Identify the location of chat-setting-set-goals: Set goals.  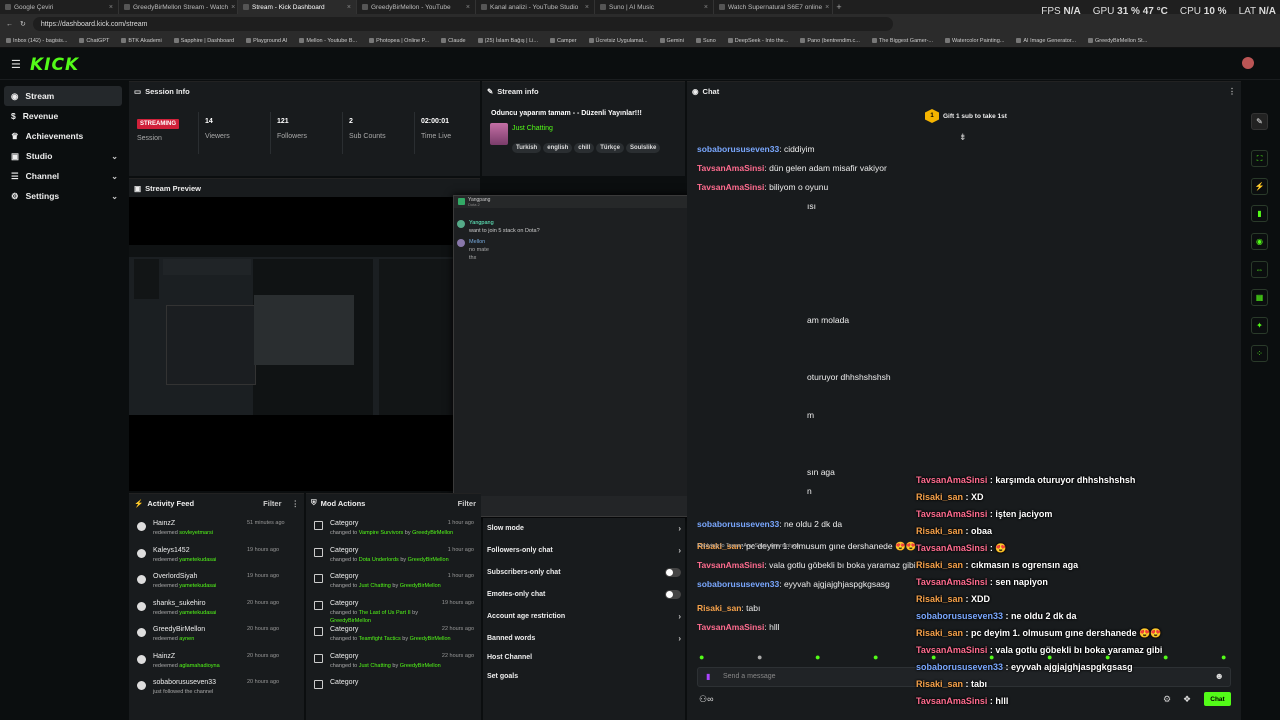
(584, 676).